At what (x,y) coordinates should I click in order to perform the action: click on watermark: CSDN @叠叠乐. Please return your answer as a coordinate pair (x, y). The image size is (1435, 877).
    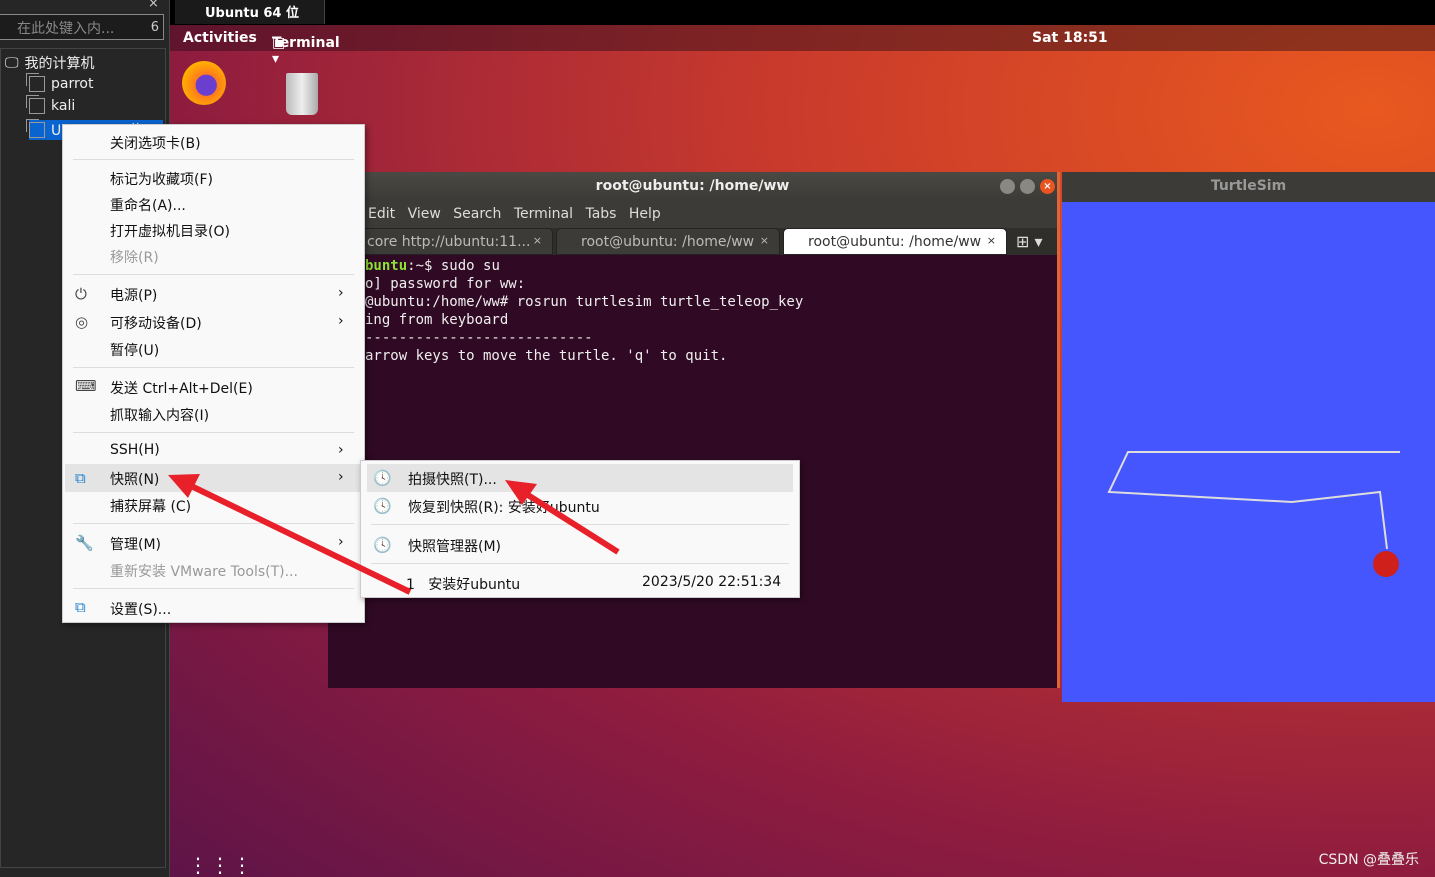
    Looking at the image, I should click on (1368, 860).